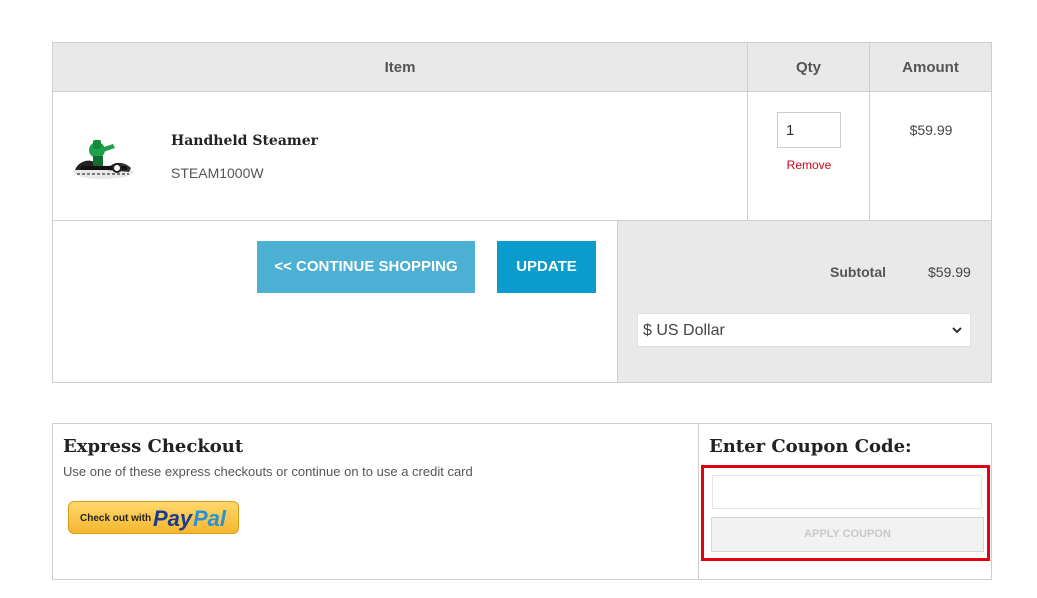 The image size is (1037, 598). What do you see at coordinates (210, 518) in the screenshot?
I see `paypal-logo-pal: Pal` at bounding box center [210, 518].